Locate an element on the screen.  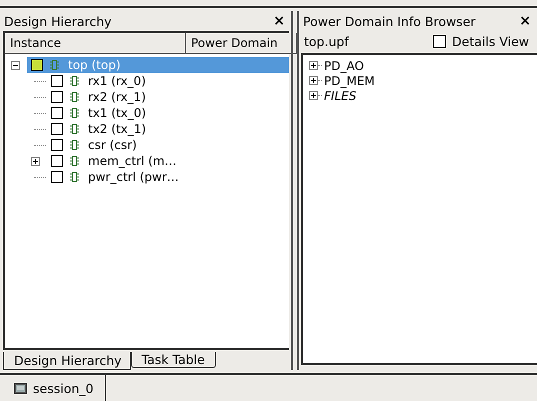
tree-item: PD_MEM is located at coordinates (349, 81).